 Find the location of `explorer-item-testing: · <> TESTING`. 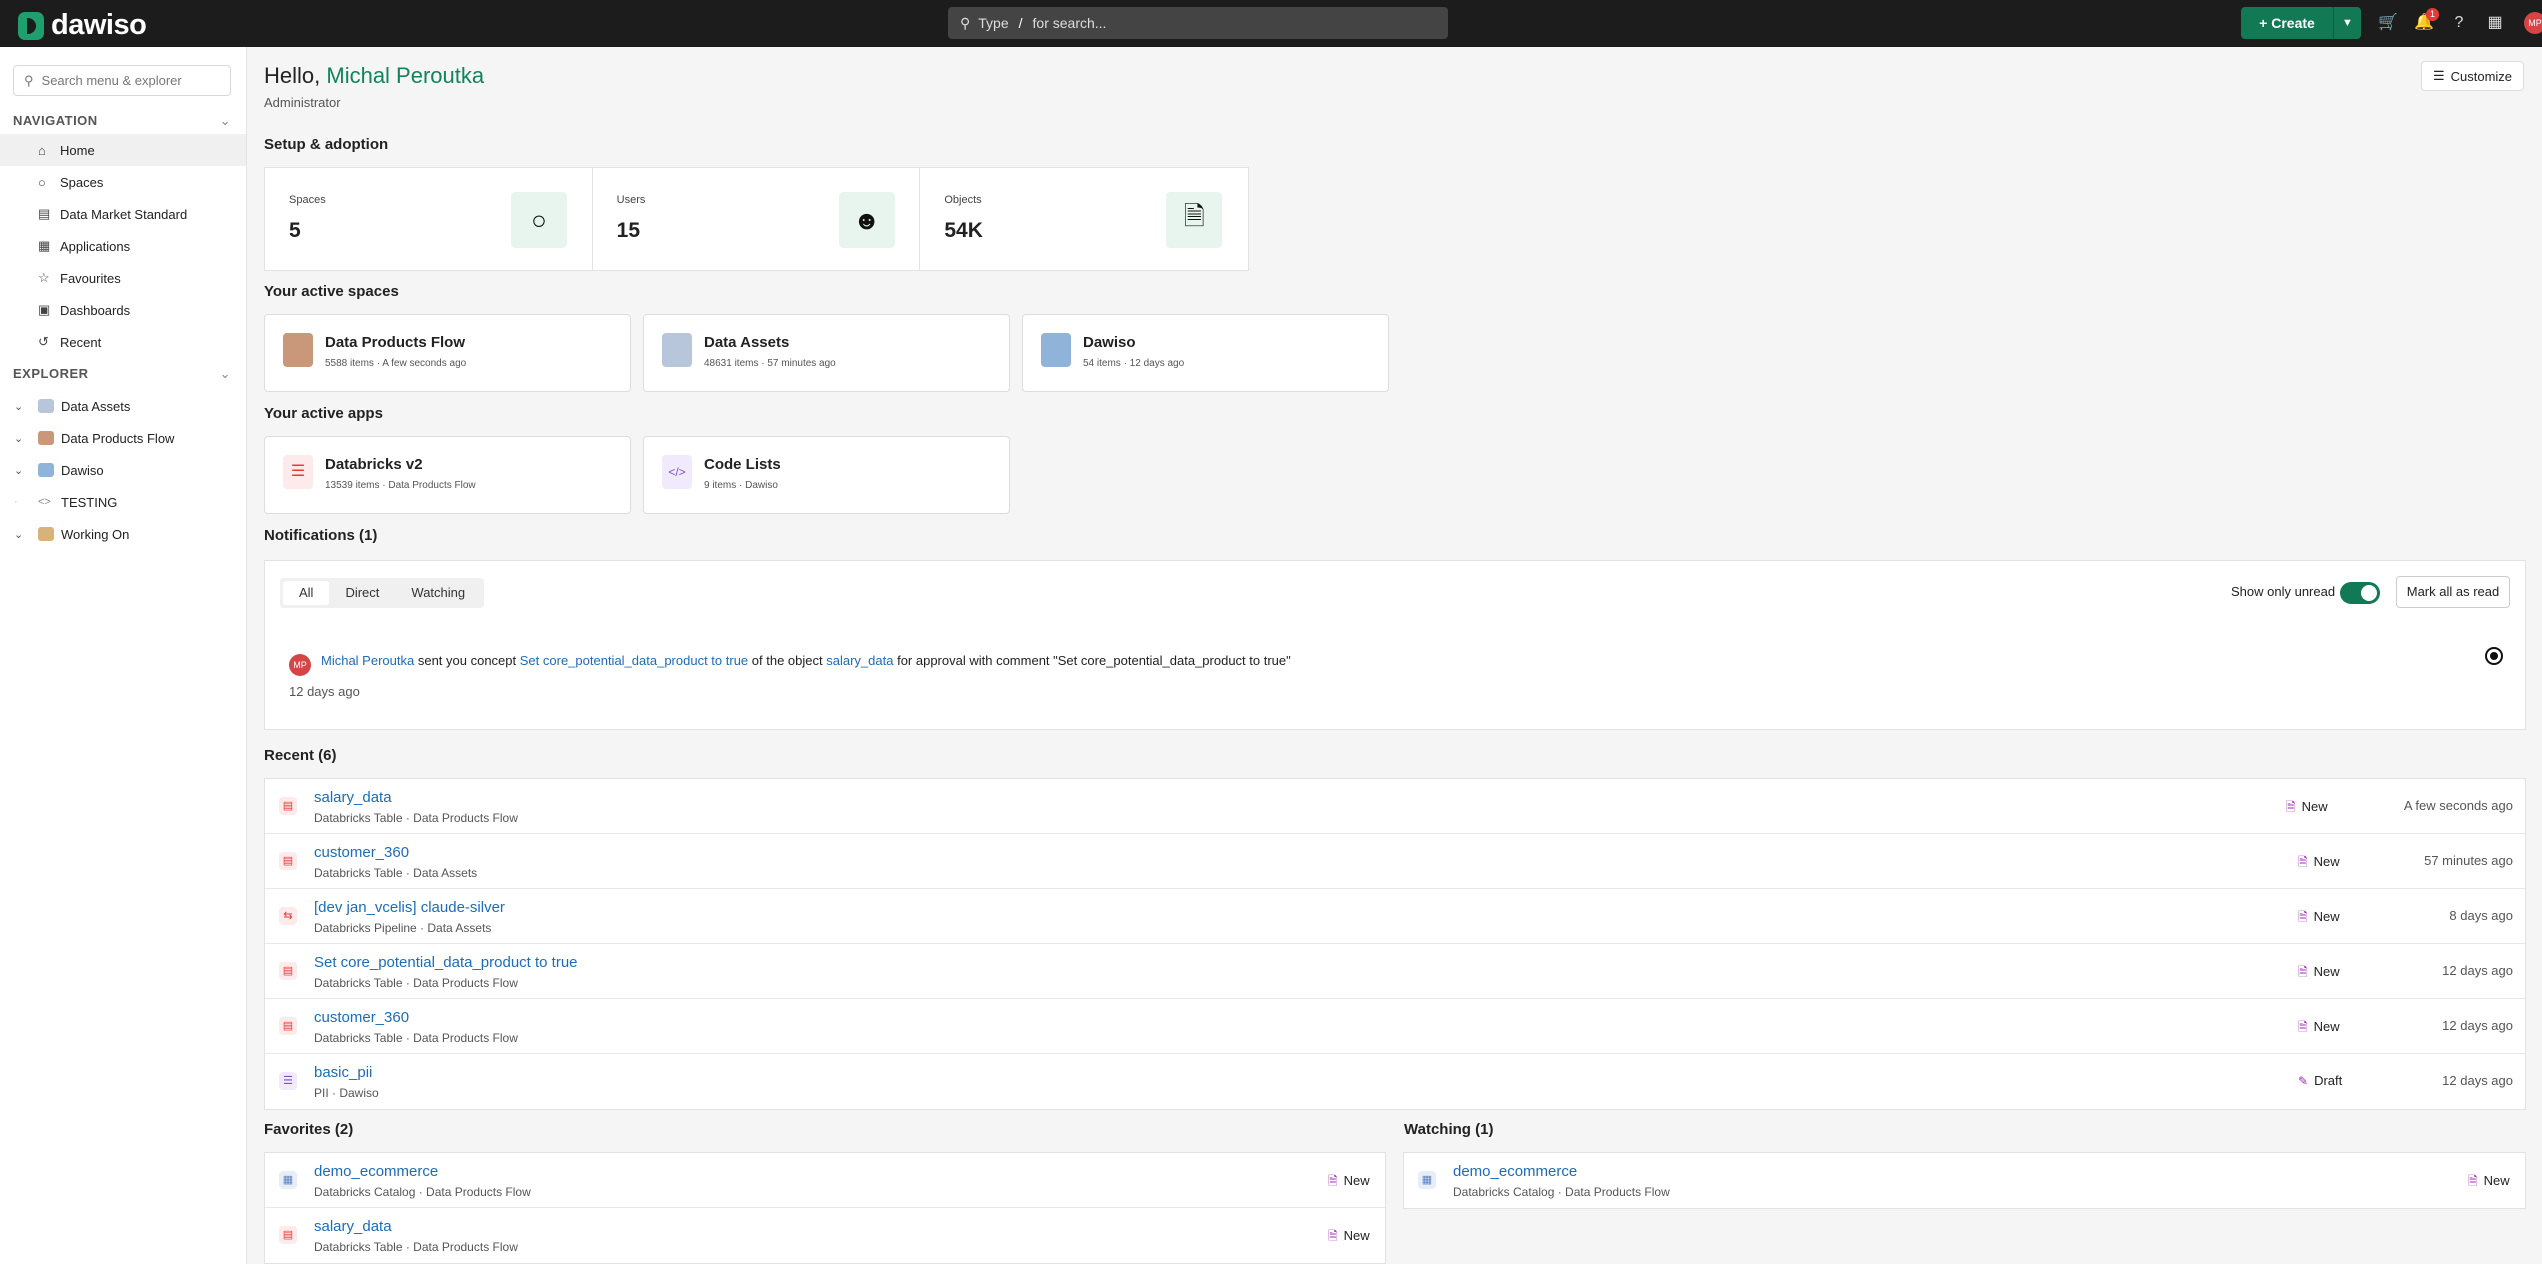

explorer-item-testing: · <> TESTING is located at coordinates (123, 502).